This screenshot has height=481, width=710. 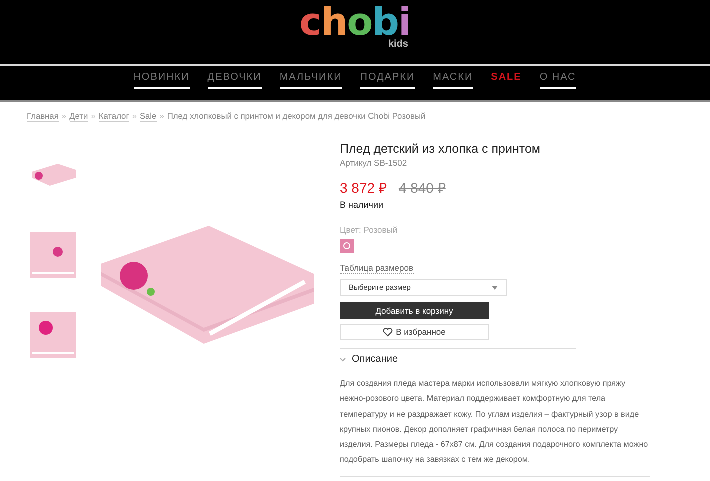 I want to click on logo-letter: c, so click(x=311, y=22).